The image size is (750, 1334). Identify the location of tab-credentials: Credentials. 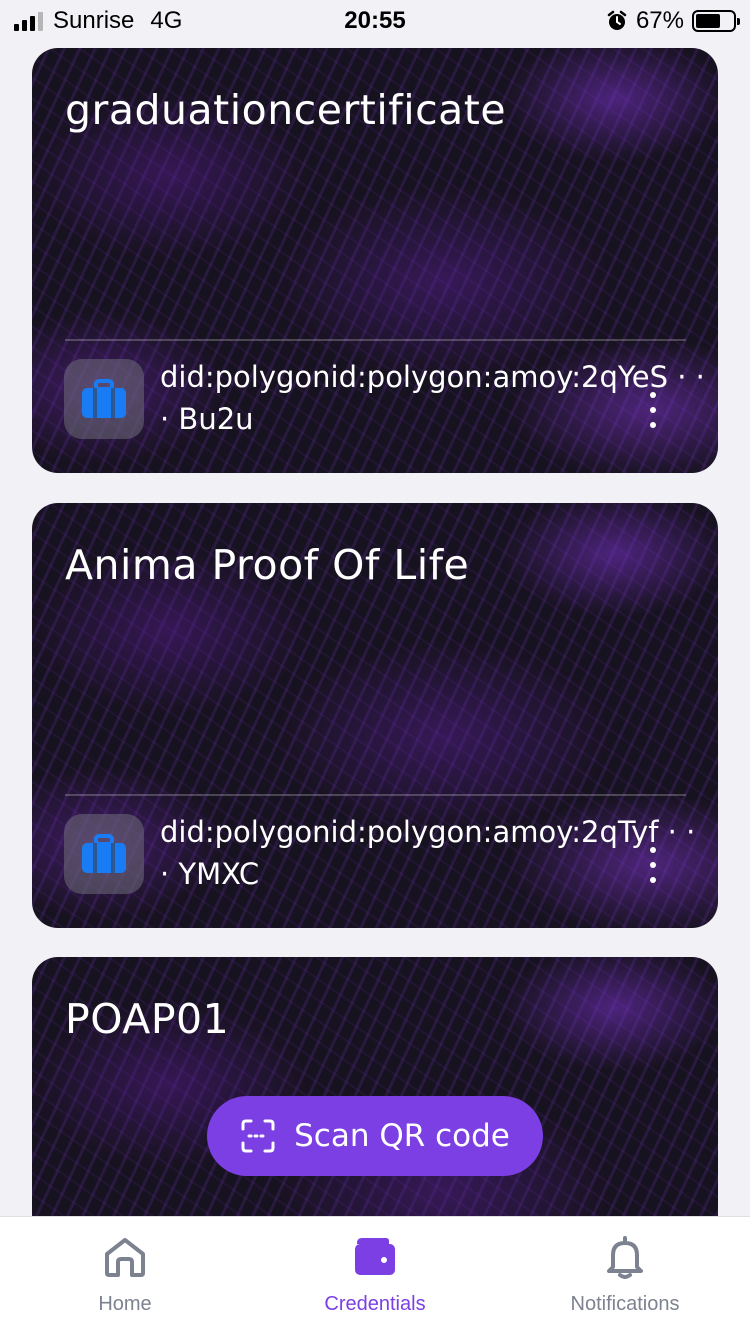
(375, 1275).